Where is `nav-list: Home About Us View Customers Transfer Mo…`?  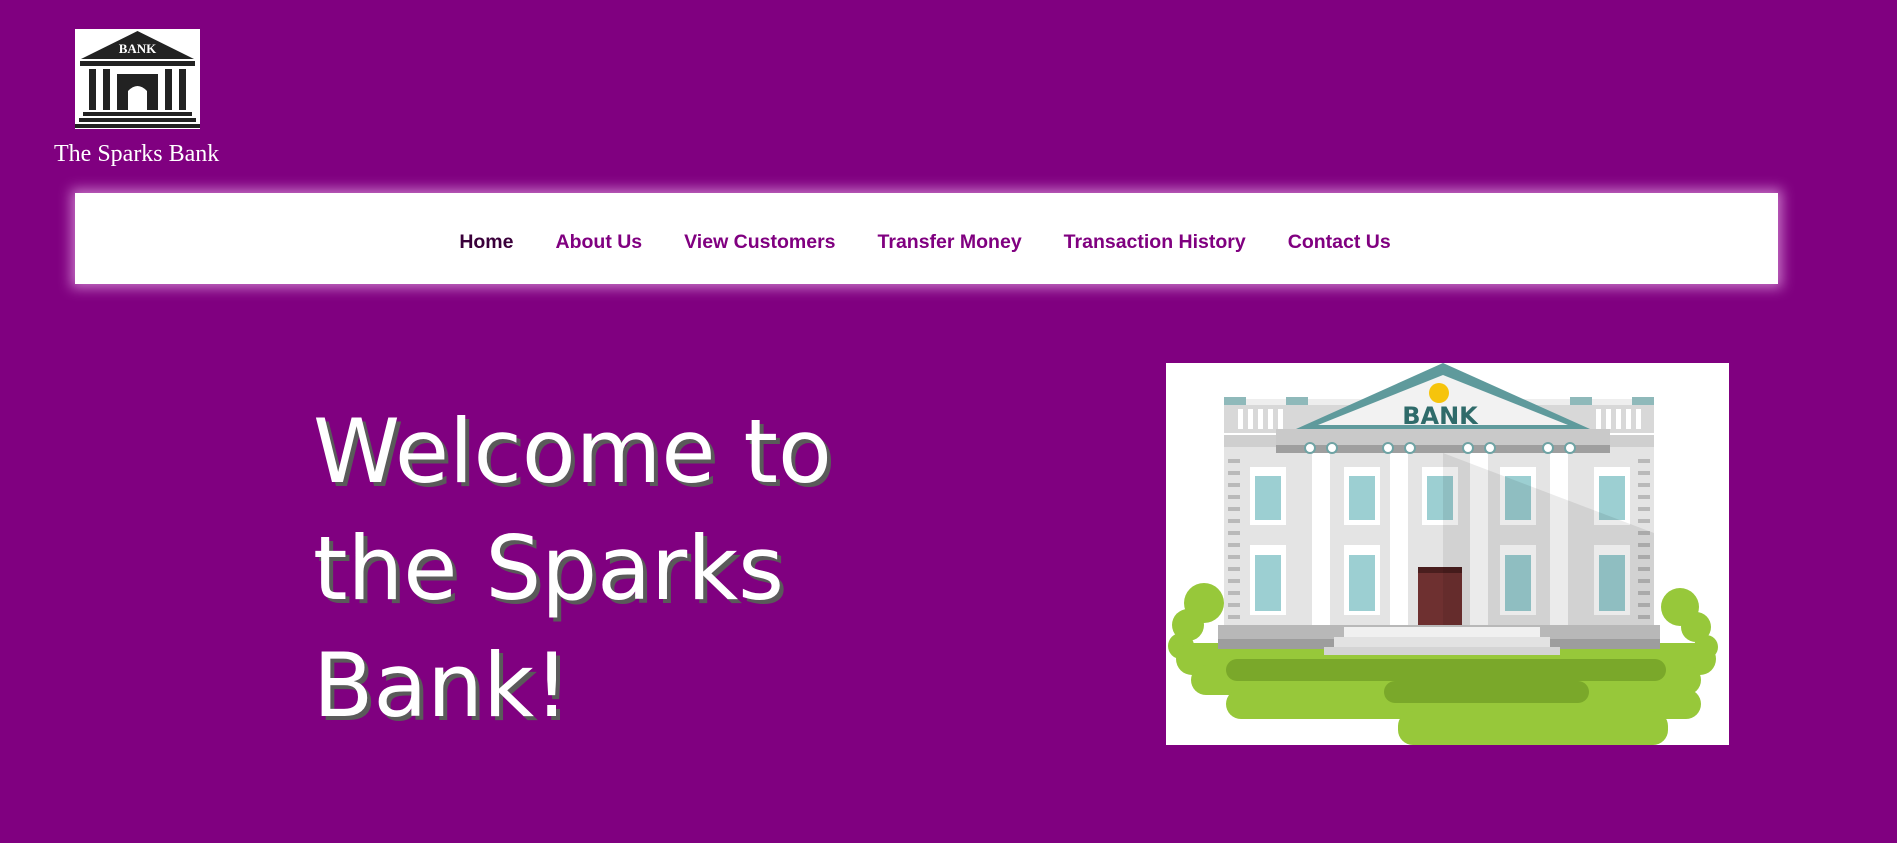 nav-list: Home About Us View Customers Transfer Mo… is located at coordinates (924, 242).